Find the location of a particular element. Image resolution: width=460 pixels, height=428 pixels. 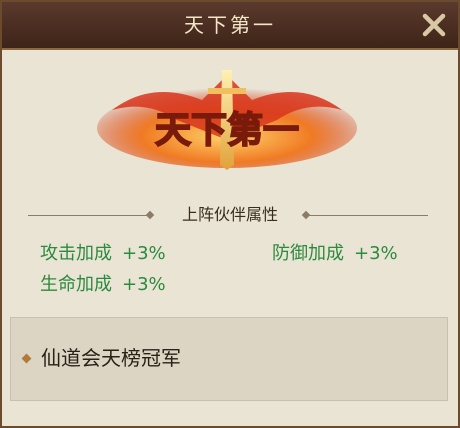

diamond-bullet-icon is located at coordinates (26, 358).